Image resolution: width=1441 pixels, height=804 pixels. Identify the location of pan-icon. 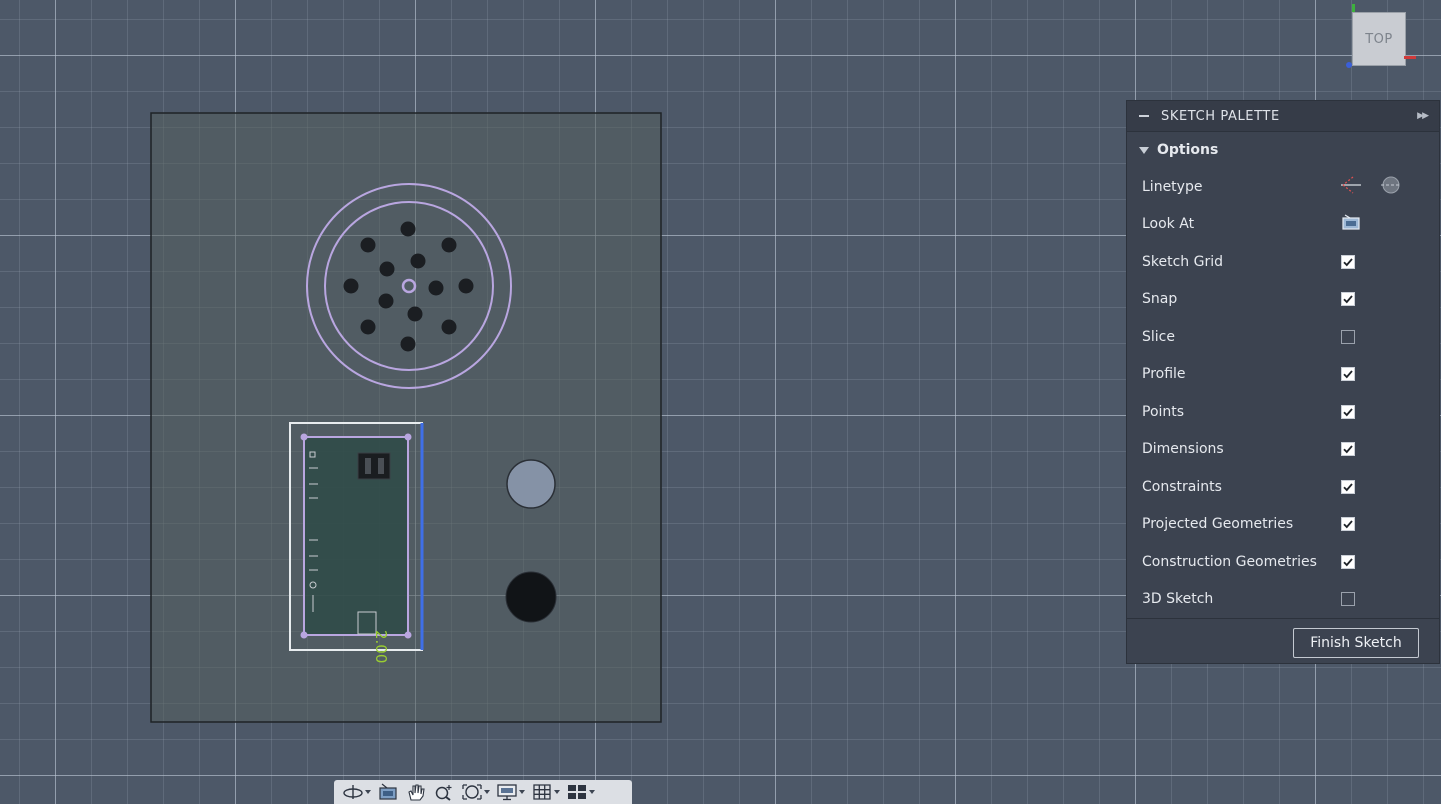
(416, 792).